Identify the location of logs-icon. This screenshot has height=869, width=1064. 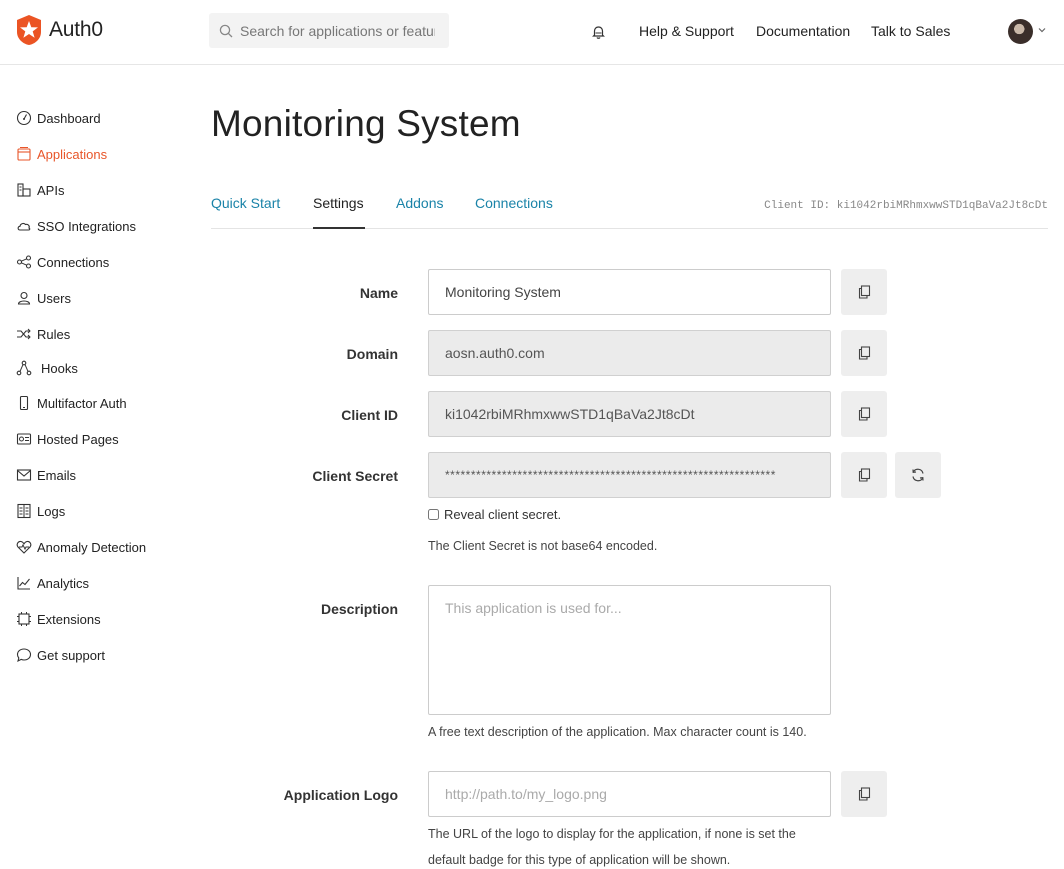
(24, 511).